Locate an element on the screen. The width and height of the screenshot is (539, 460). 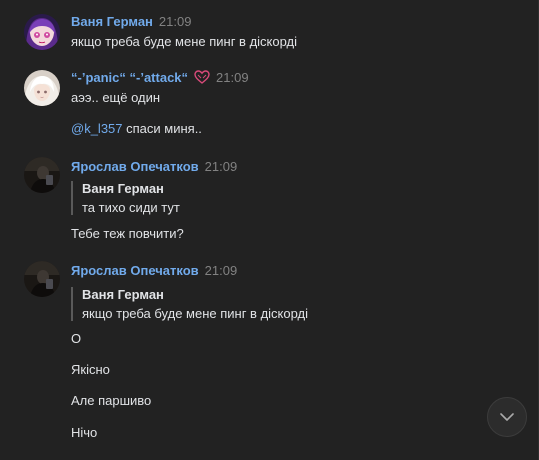
message-text: аээ.. ещё один is located at coordinates (116, 97).